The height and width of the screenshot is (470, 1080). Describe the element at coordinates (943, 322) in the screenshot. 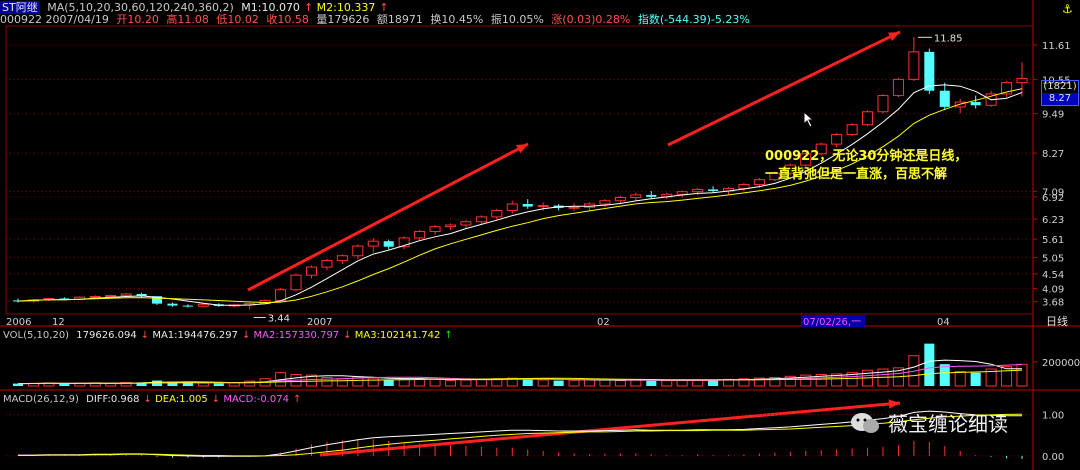

I see `time-axis-label: 04` at that location.